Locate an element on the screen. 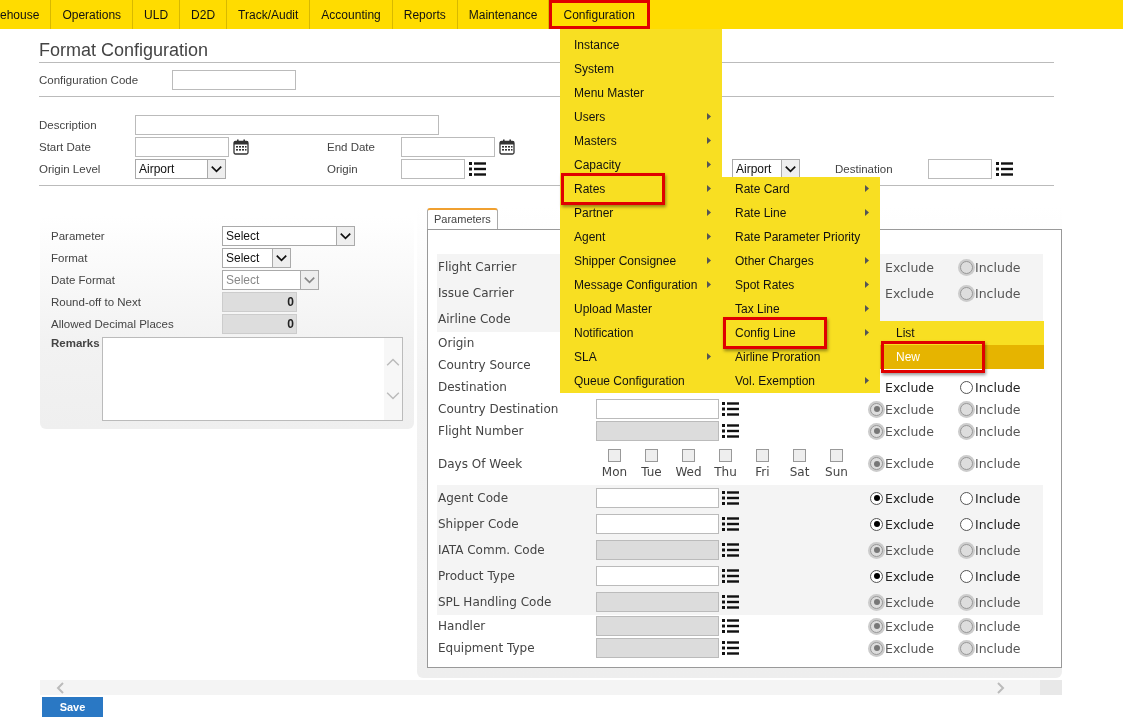  field-label: Parameter is located at coordinates (78, 236).